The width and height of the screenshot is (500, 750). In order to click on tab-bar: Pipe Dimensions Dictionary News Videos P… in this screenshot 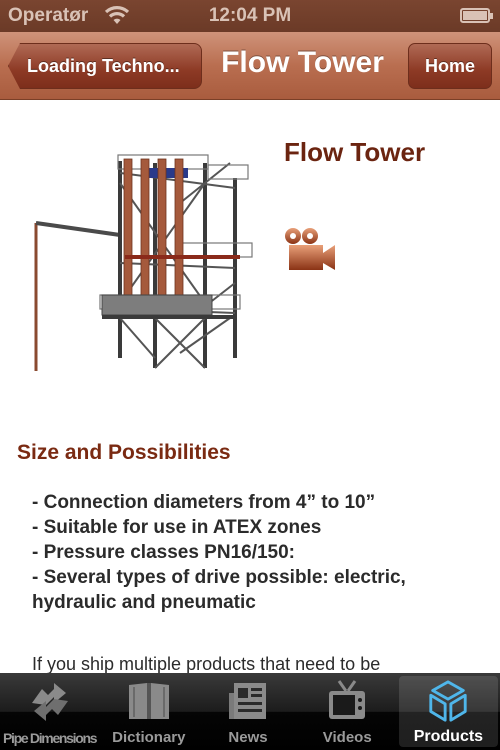, I will do `click(250, 711)`.